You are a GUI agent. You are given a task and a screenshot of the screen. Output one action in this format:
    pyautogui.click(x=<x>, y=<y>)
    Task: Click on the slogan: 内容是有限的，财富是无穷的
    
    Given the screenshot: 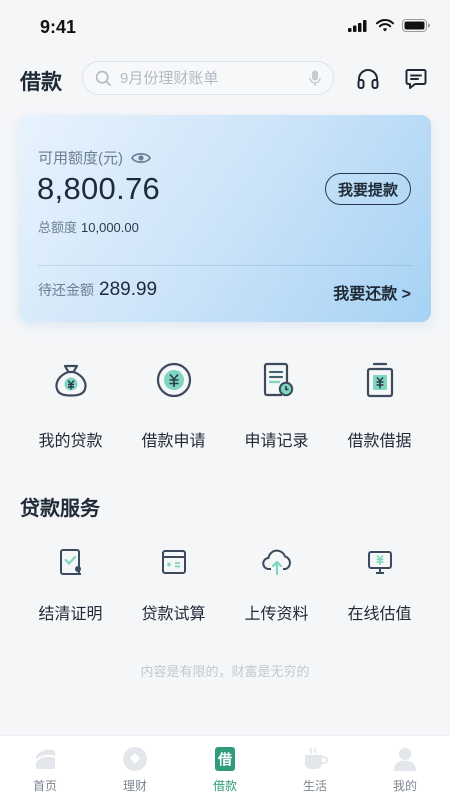 What is the action you would take?
    pyautogui.click(x=225, y=671)
    